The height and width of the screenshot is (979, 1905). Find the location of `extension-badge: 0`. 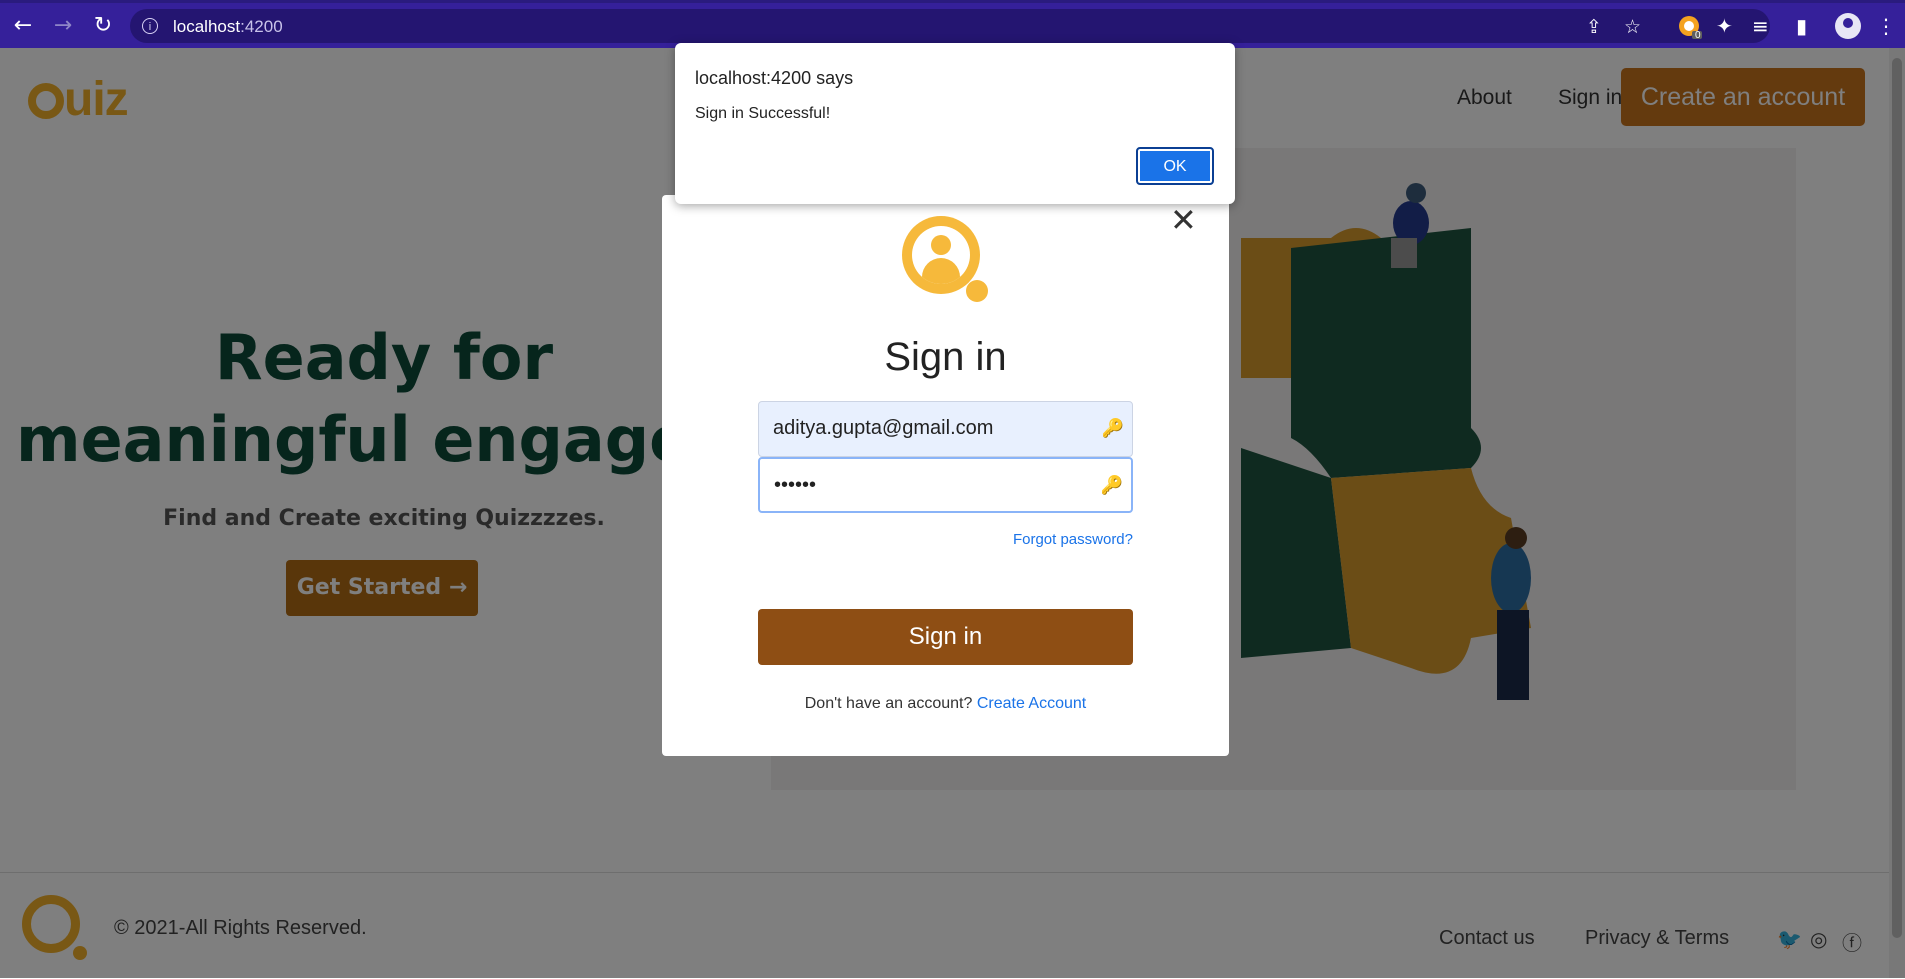

extension-badge: 0 is located at coordinates (1698, 35).